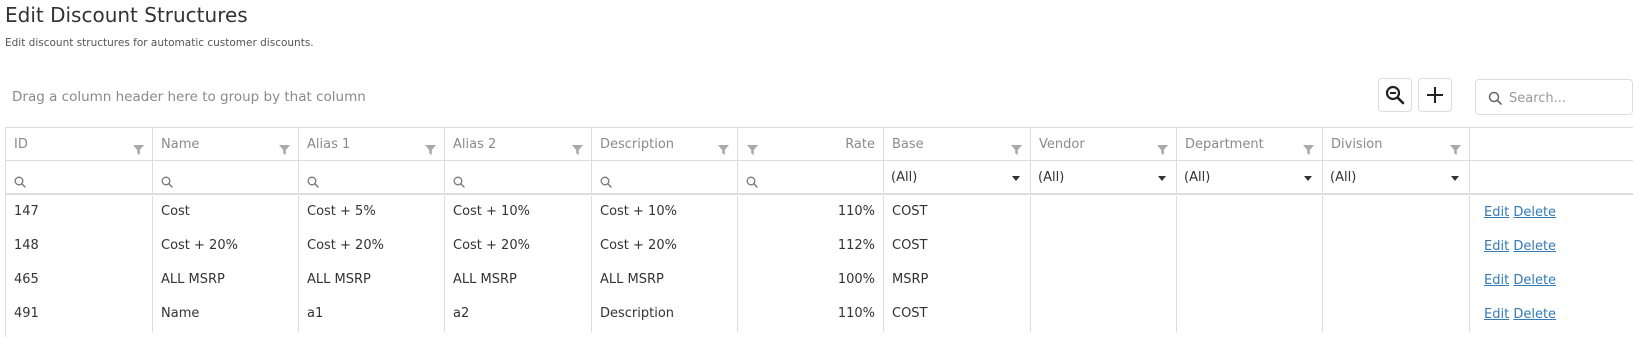 The image size is (1633, 337). Describe the element at coordinates (372, 144) in the screenshot. I see `column-header-alias1: Alias 1` at that location.